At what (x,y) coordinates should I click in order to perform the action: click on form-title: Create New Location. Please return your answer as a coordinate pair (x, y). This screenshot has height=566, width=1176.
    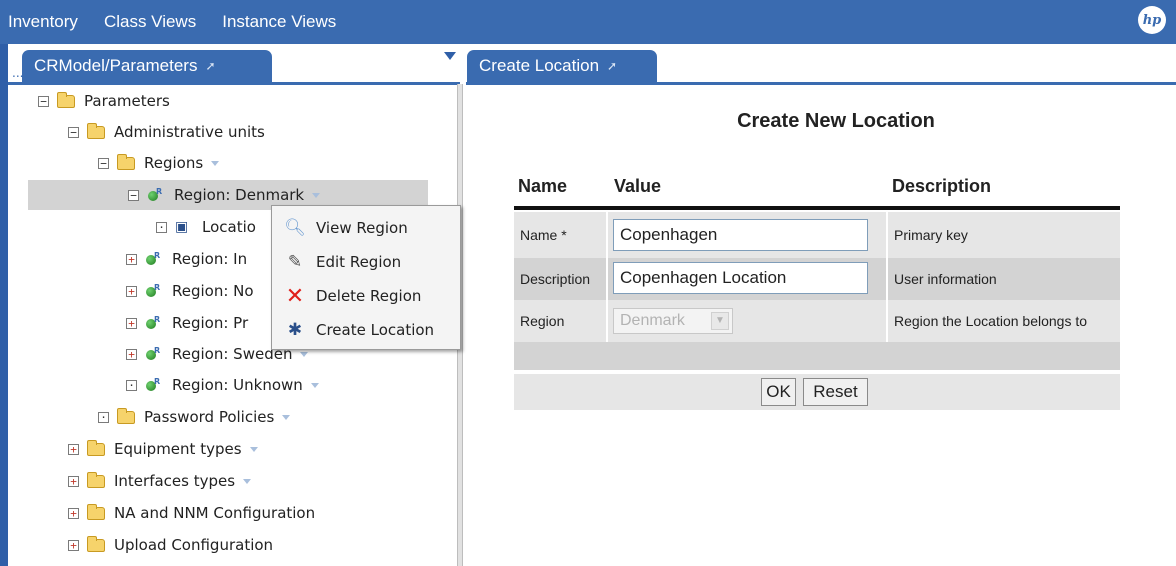
    Looking at the image, I should click on (836, 121).